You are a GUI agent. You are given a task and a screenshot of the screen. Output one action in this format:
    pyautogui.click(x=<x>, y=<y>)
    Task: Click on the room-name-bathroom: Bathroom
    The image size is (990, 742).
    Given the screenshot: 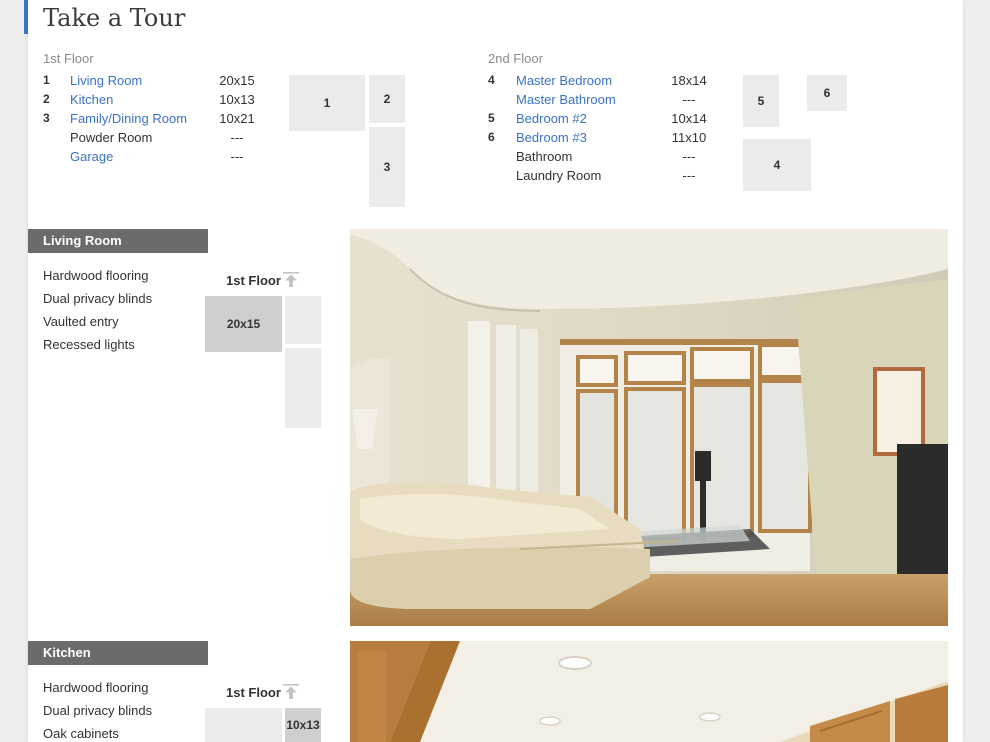 What is the action you would take?
    pyautogui.click(x=544, y=156)
    